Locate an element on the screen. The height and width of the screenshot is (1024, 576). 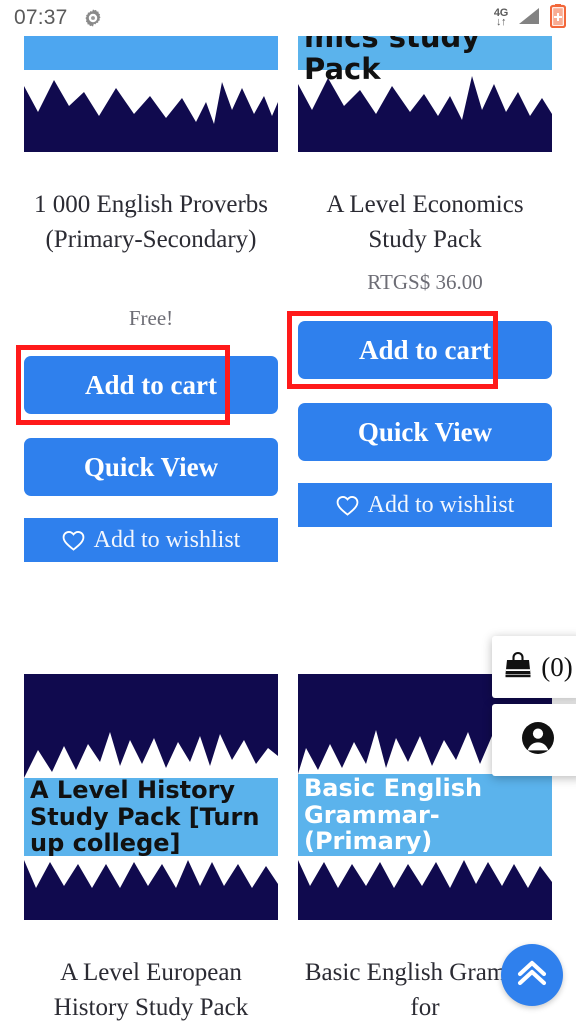
status-bar-indicators: 4G ↓↑ is located at coordinates (530, 18).